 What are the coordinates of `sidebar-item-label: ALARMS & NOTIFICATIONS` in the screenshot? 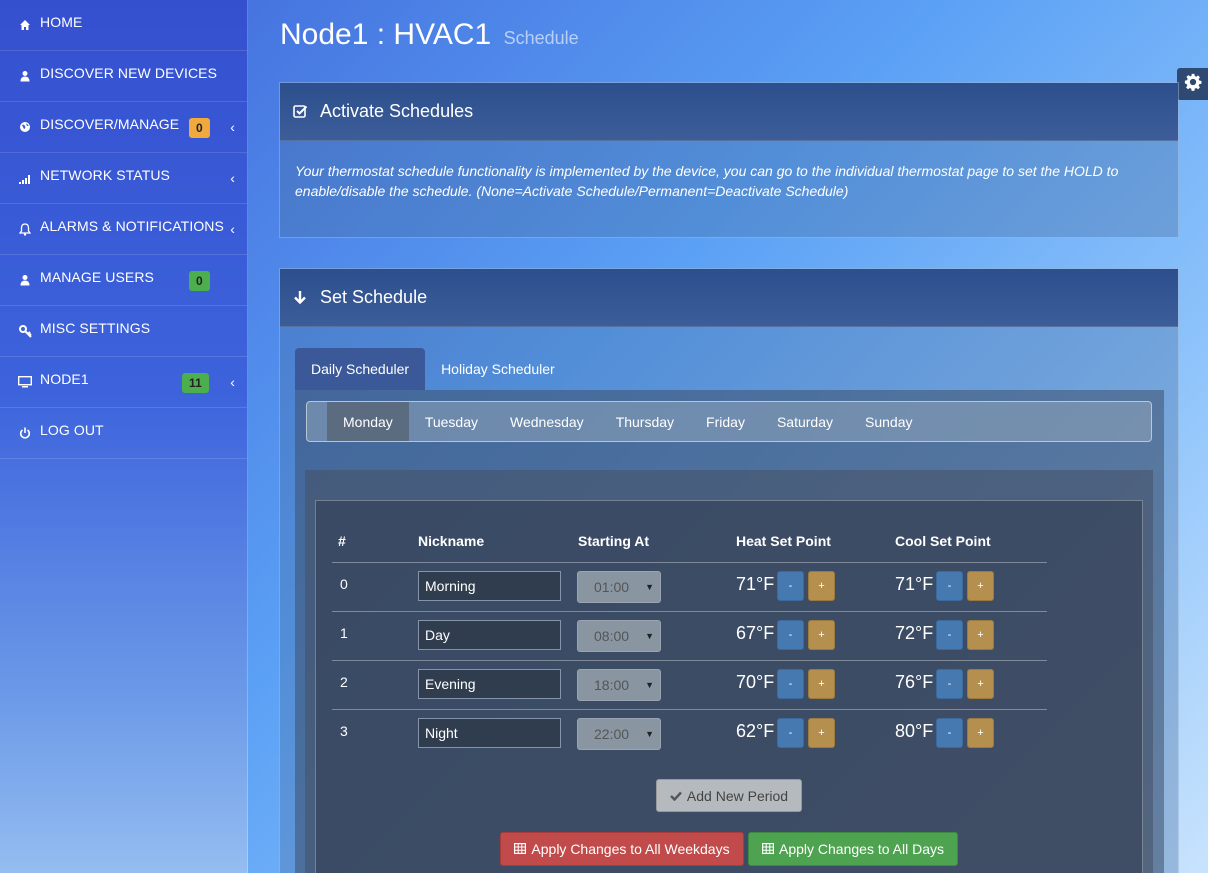 It's located at (132, 226).